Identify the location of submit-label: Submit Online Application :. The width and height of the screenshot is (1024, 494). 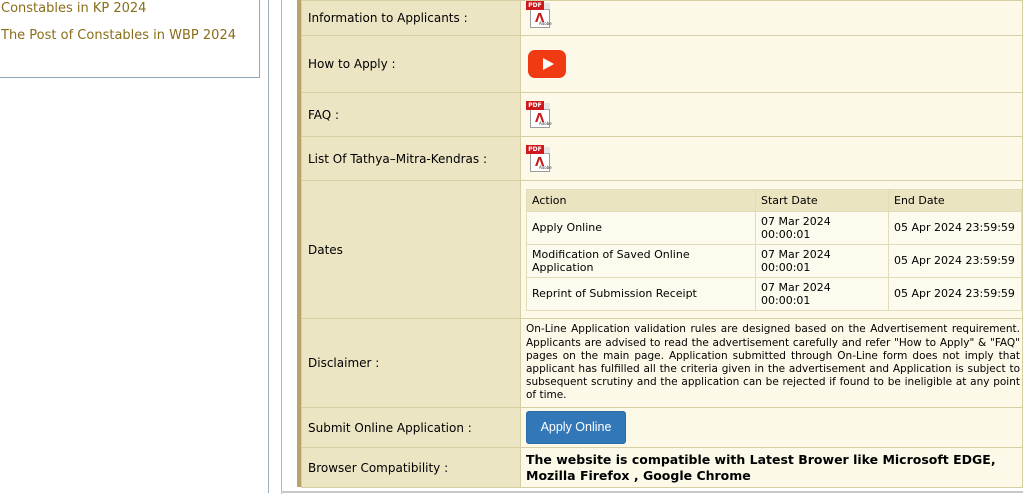
(411, 427).